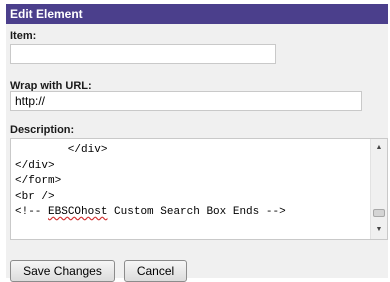 The height and width of the screenshot is (282, 390). I want to click on item-label: Item:, so click(23, 36).